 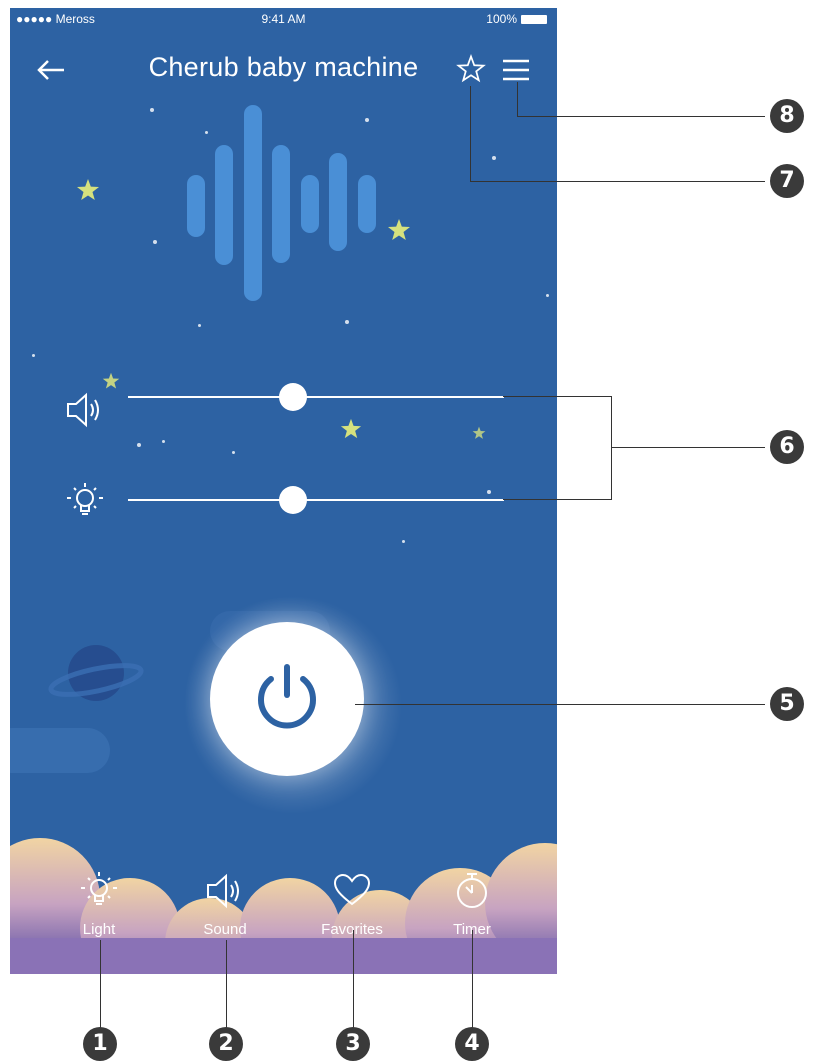 What do you see at coordinates (226, 1044) in the screenshot?
I see `callout-badge-2: 2` at bounding box center [226, 1044].